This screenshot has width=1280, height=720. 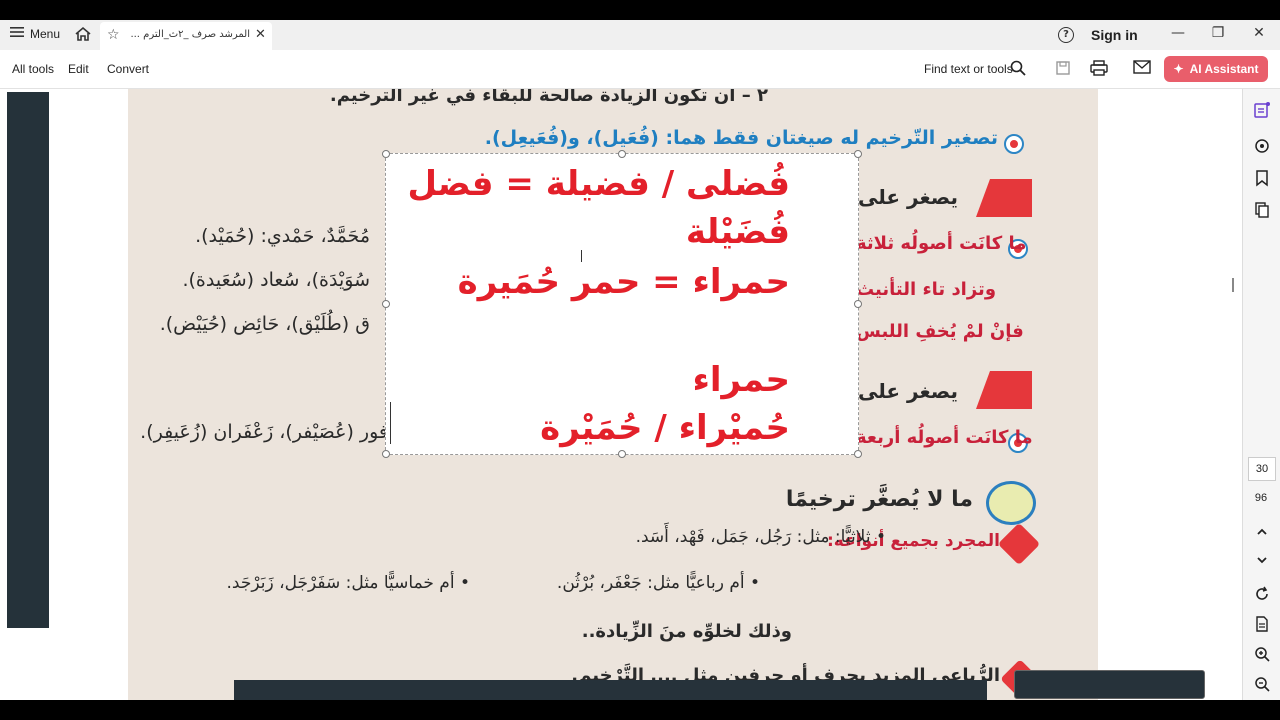 I want to click on textbox-line-1: فُضلى / فضيلة = فضل, so click(x=598, y=184).